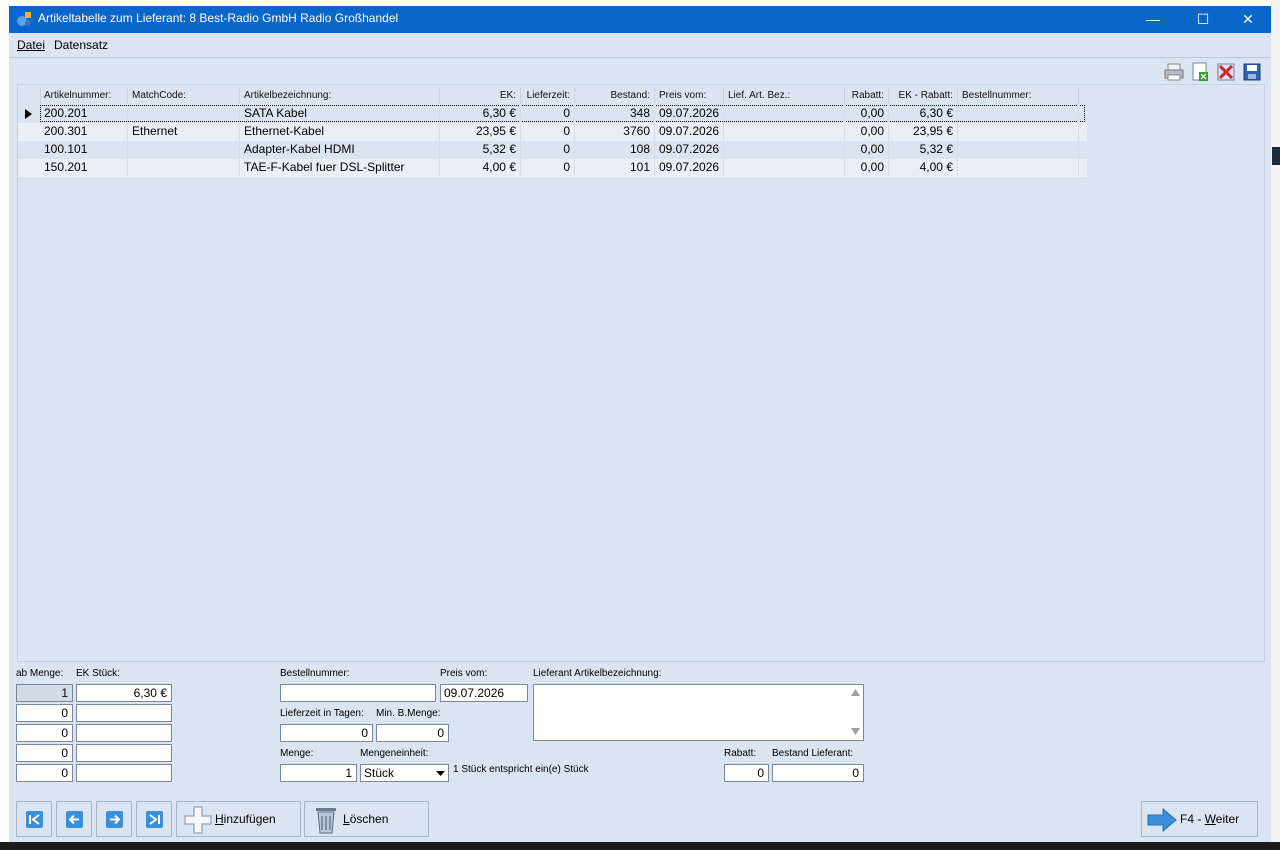 This screenshot has width=1280, height=850. Describe the element at coordinates (404, 773) in the screenshot. I see `mengeneinheit-select: Stück` at that location.